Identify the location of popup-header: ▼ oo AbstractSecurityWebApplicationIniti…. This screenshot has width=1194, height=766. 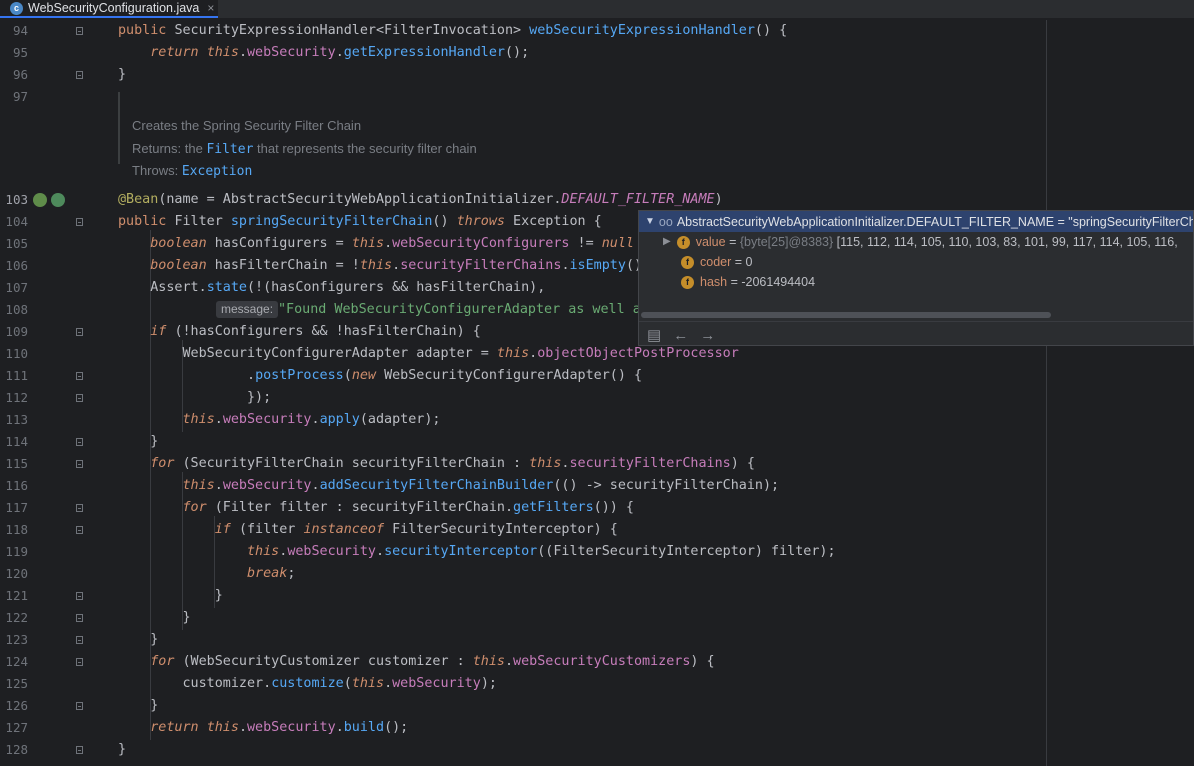
(916, 221).